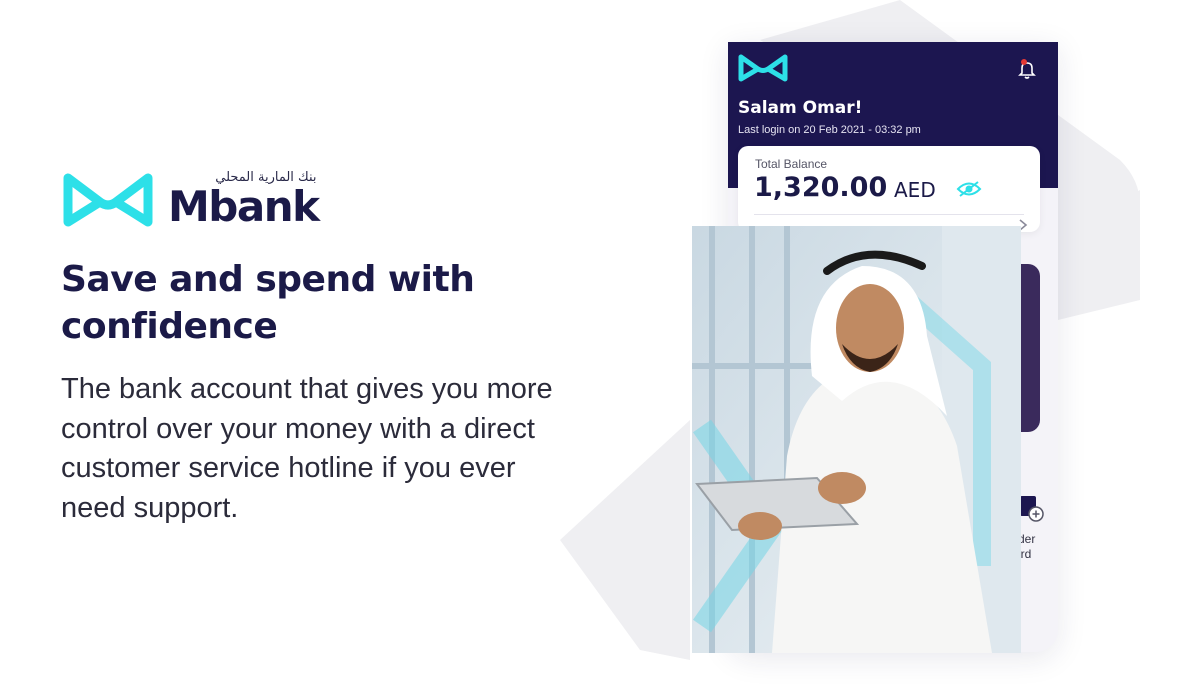  What do you see at coordinates (244, 206) in the screenshot?
I see `brand-name: Mbank` at bounding box center [244, 206].